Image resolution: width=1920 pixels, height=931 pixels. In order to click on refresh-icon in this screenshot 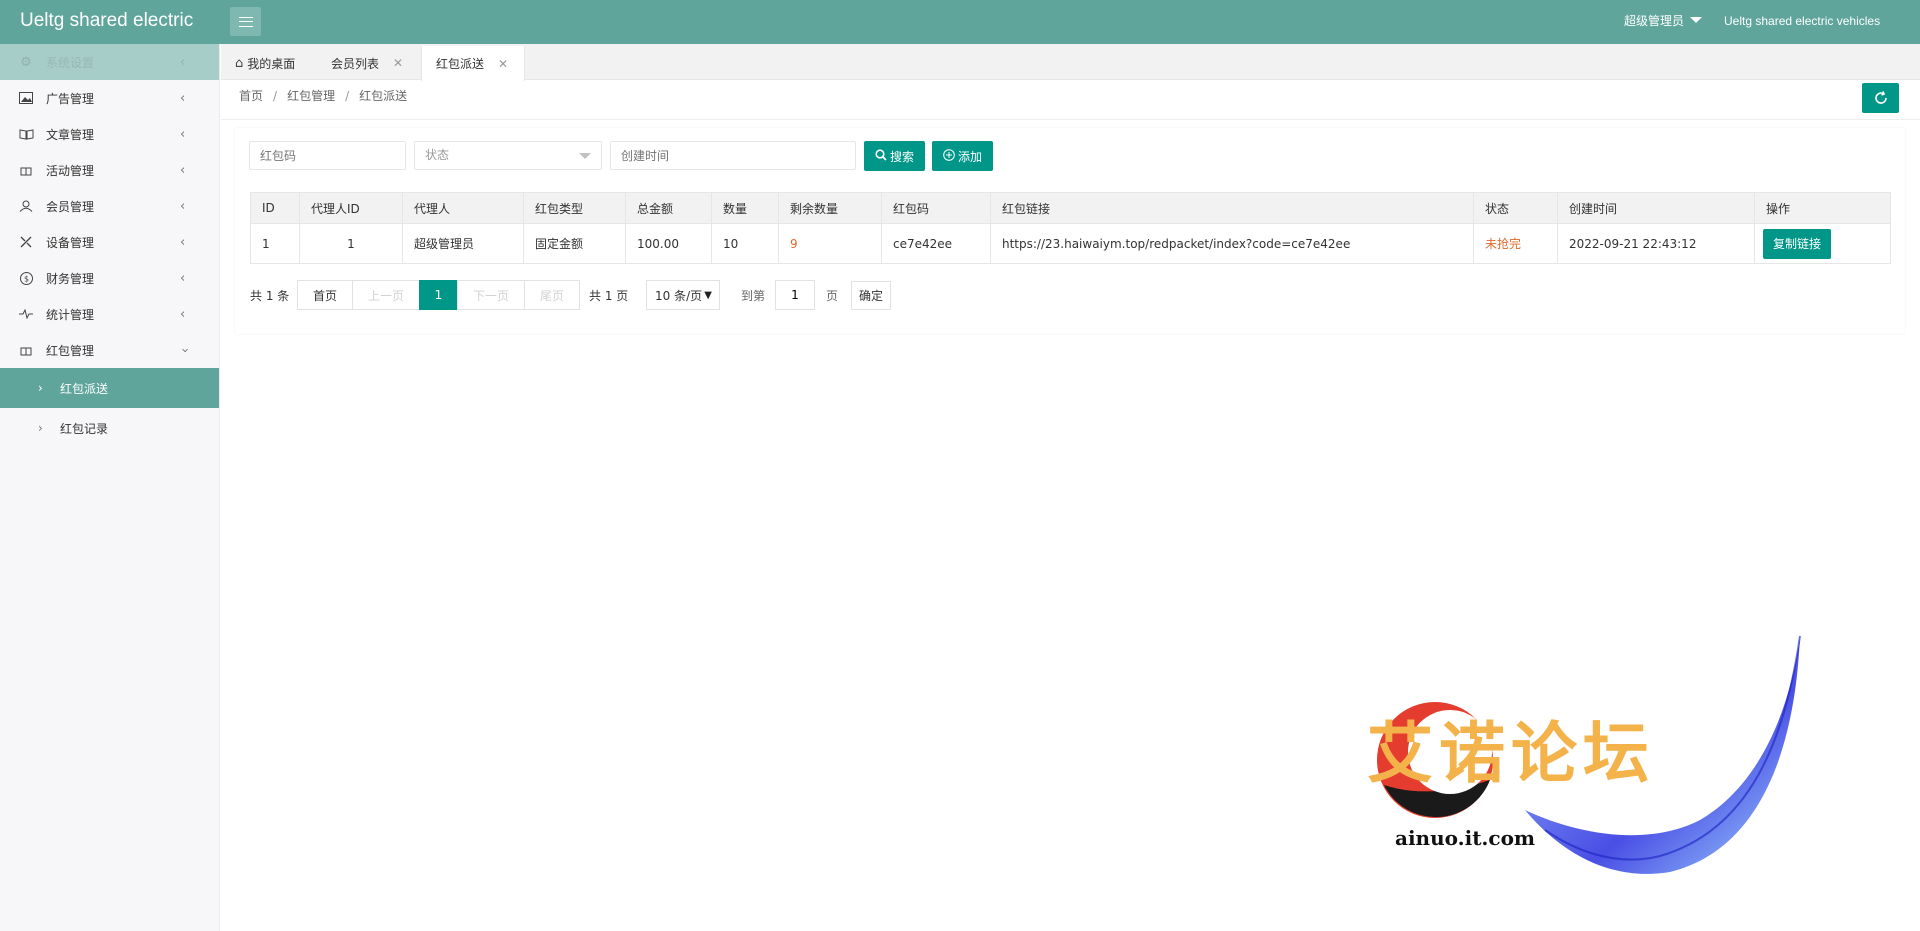, I will do `click(1880, 97)`.